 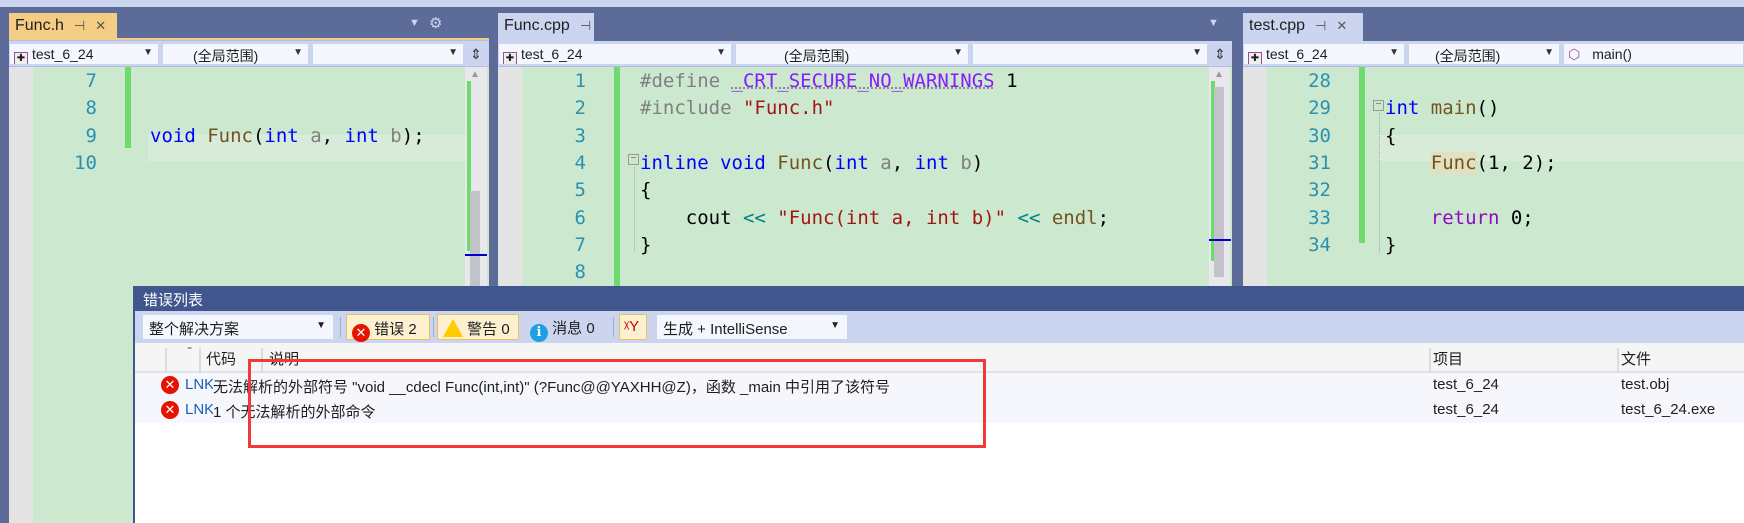 What do you see at coordinates (1303, 27) in the screenshot?
I see `tab-test-cpp: test.cpp ⊣ ✕` at bounding box center [1303, 27].